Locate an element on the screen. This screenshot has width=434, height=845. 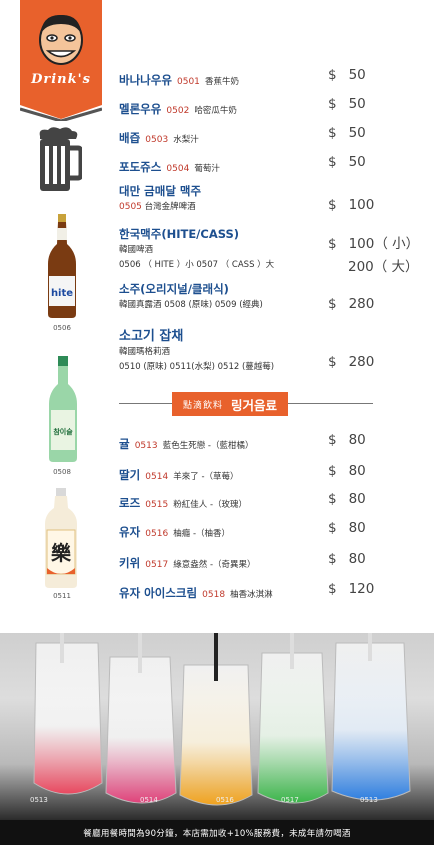
menu-item: 포도쥬스 0504 葡萄汁 is located at coordinates (169, 167).